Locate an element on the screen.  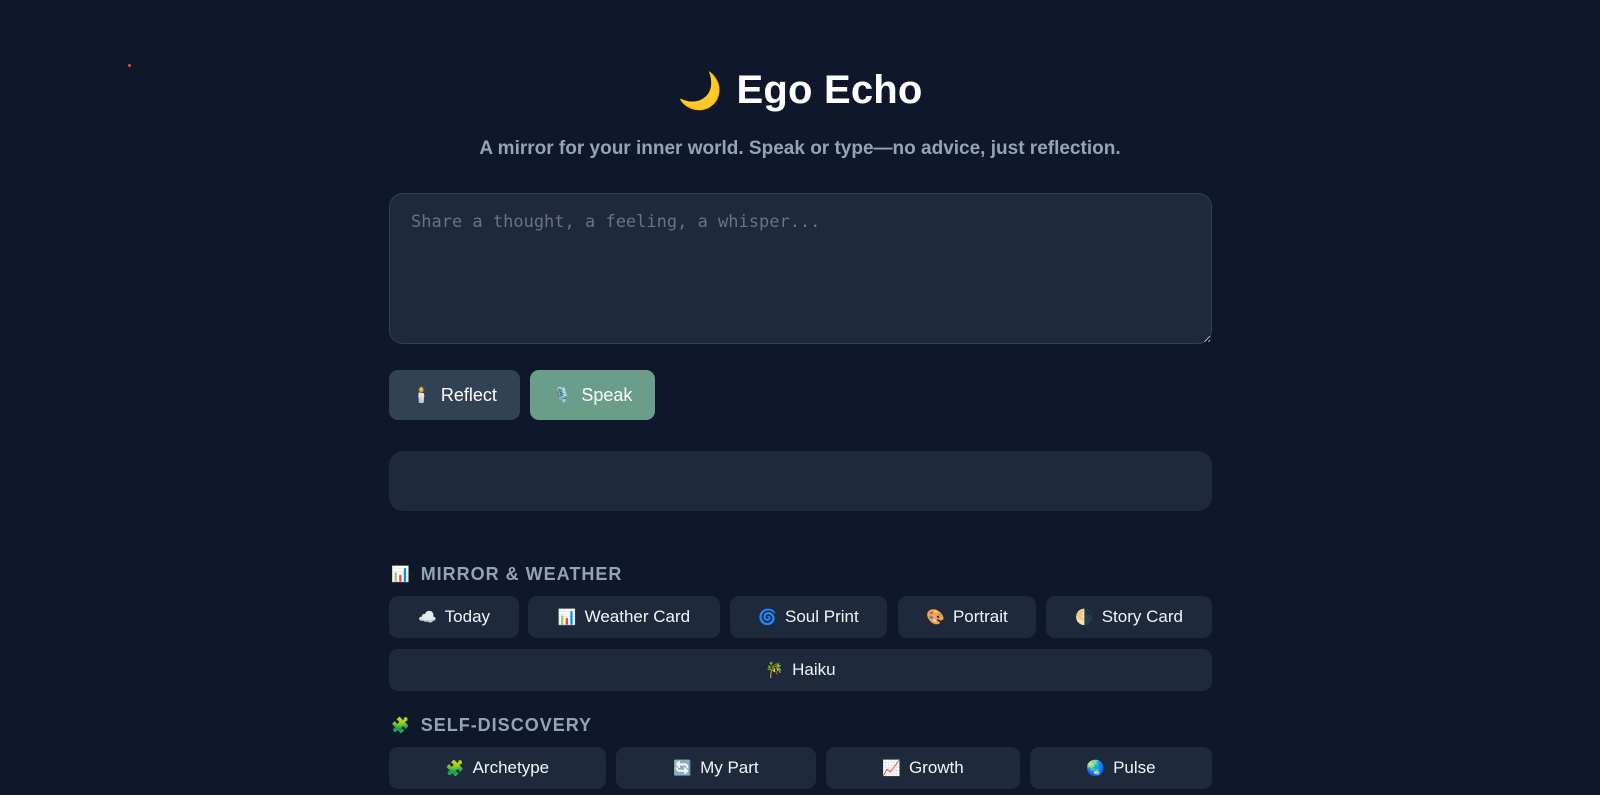
section-title: SELF-DISCOVERY is located at coordinates (506, 725).